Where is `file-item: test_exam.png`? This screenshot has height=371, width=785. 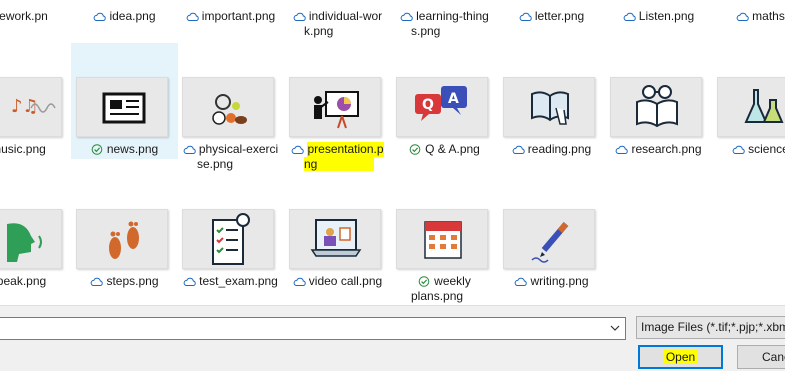 file-item: test_exam.png is located at coordinates (230, 240).